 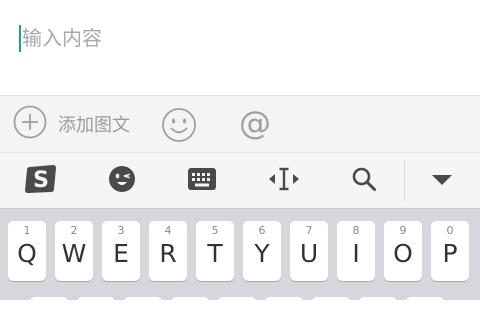 I want to click on smiley-icon, so click(x=179, y=127).